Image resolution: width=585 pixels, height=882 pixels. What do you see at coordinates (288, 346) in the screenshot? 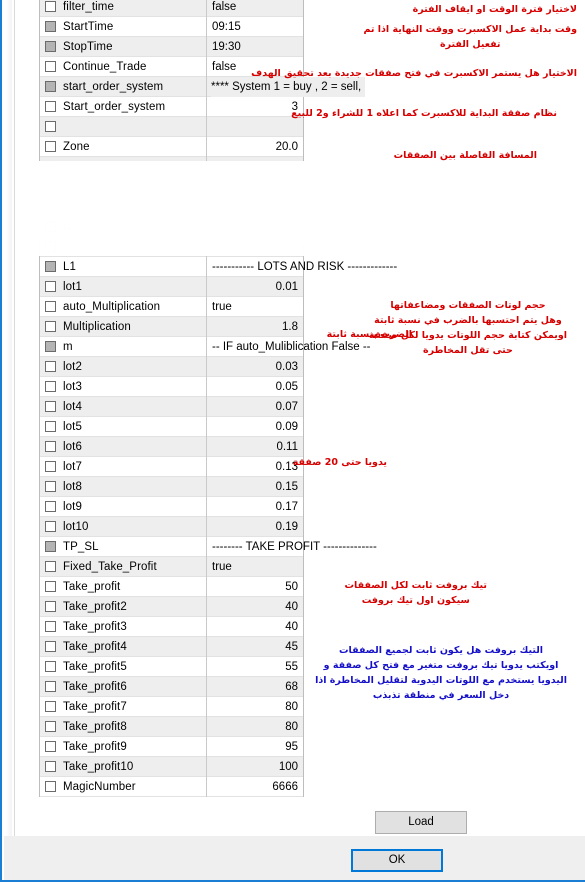
I see `parameter-value: -- IF auto_Muliblication False --` at bounding box center [288, 346].